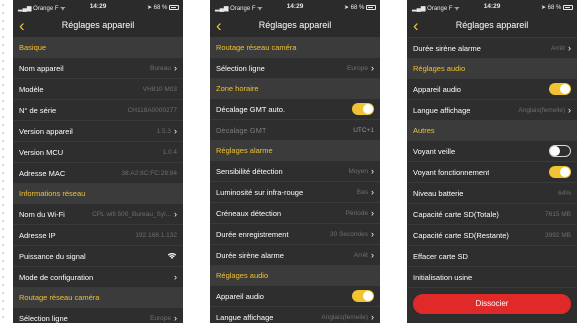  I want to click on row-label: Voyant fonctionnement, so click(451, 172).